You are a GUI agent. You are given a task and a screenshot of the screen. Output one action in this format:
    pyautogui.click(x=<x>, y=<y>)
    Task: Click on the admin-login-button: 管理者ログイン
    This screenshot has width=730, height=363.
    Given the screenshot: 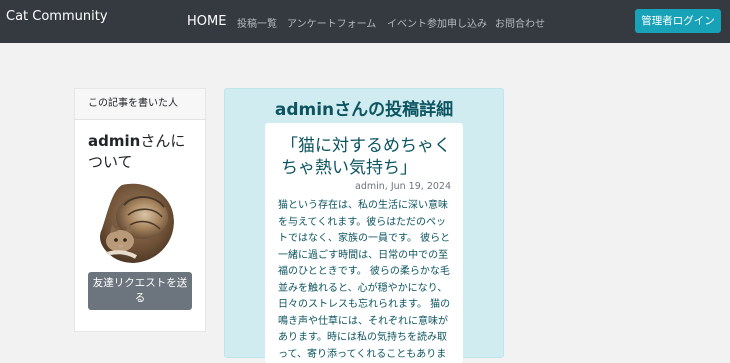 What is the action you would take?
    pyautogui.click(x=678, y=21)
    